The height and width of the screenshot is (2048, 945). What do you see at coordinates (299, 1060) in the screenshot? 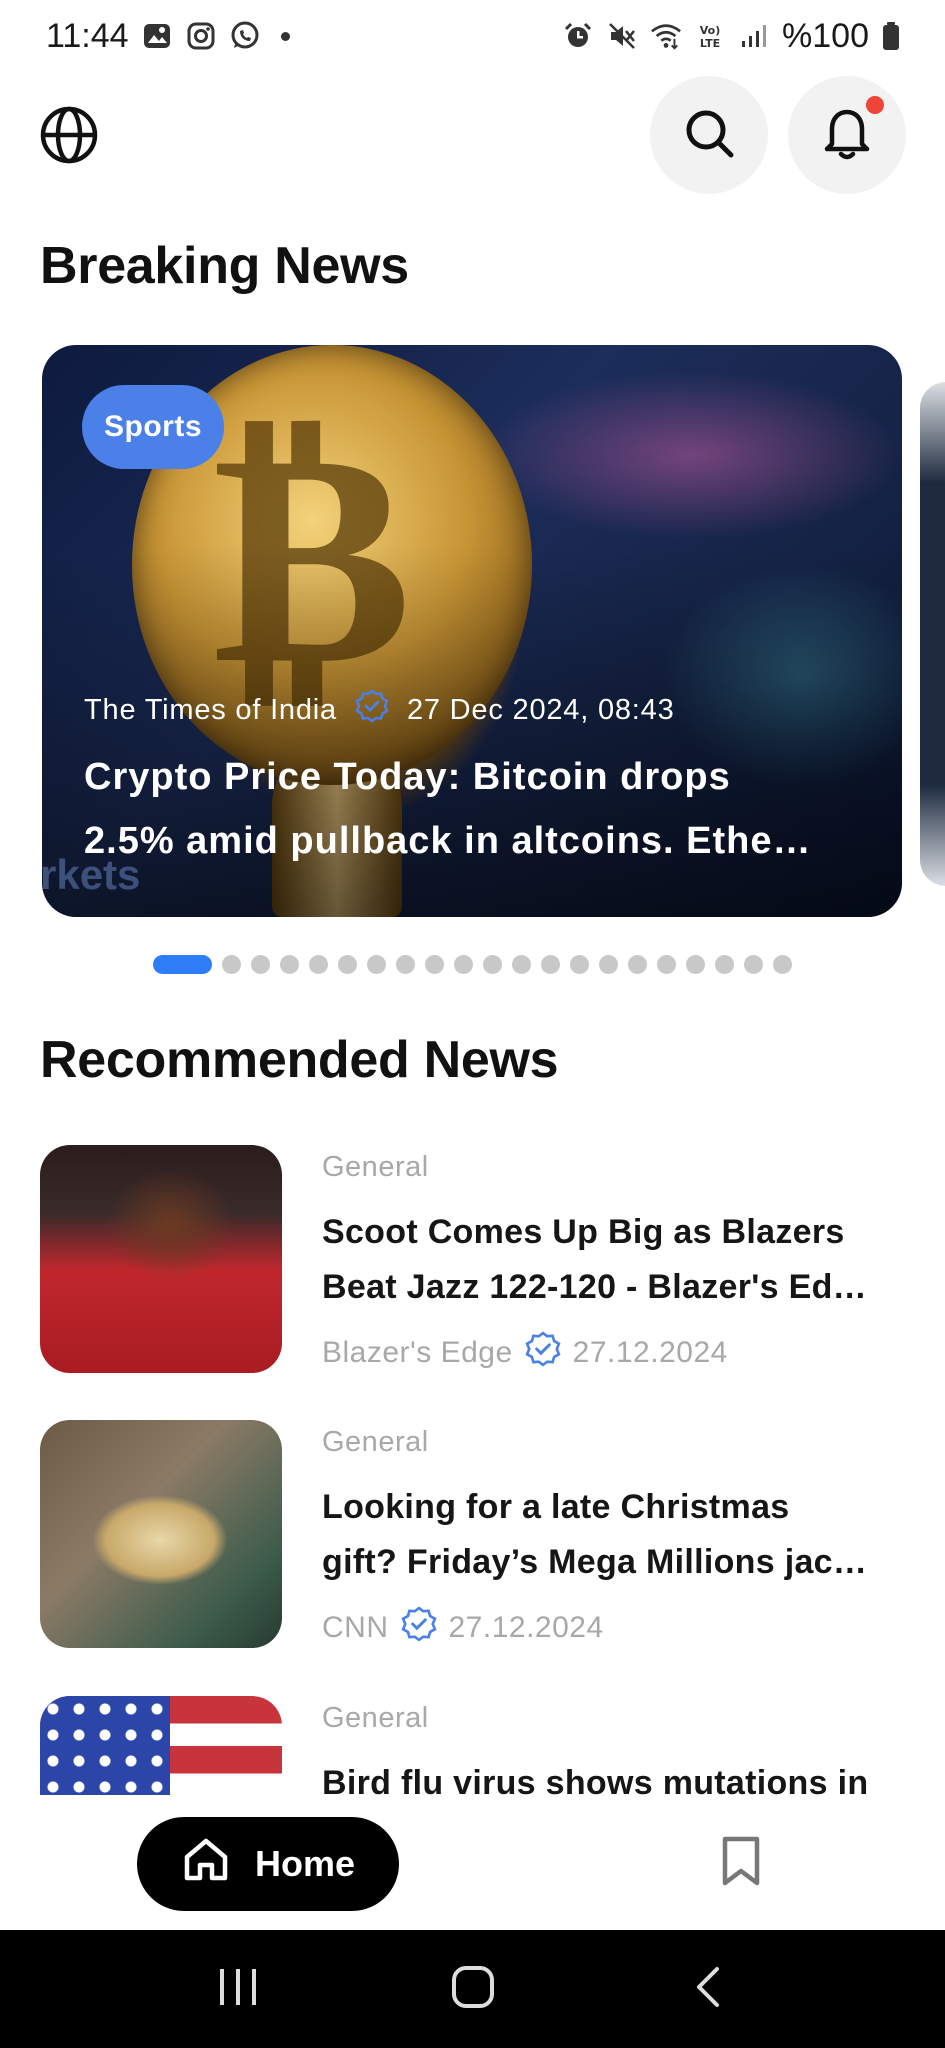
I see `recommended-news-heading: Recommended News` at bounding box center [299, 1060].